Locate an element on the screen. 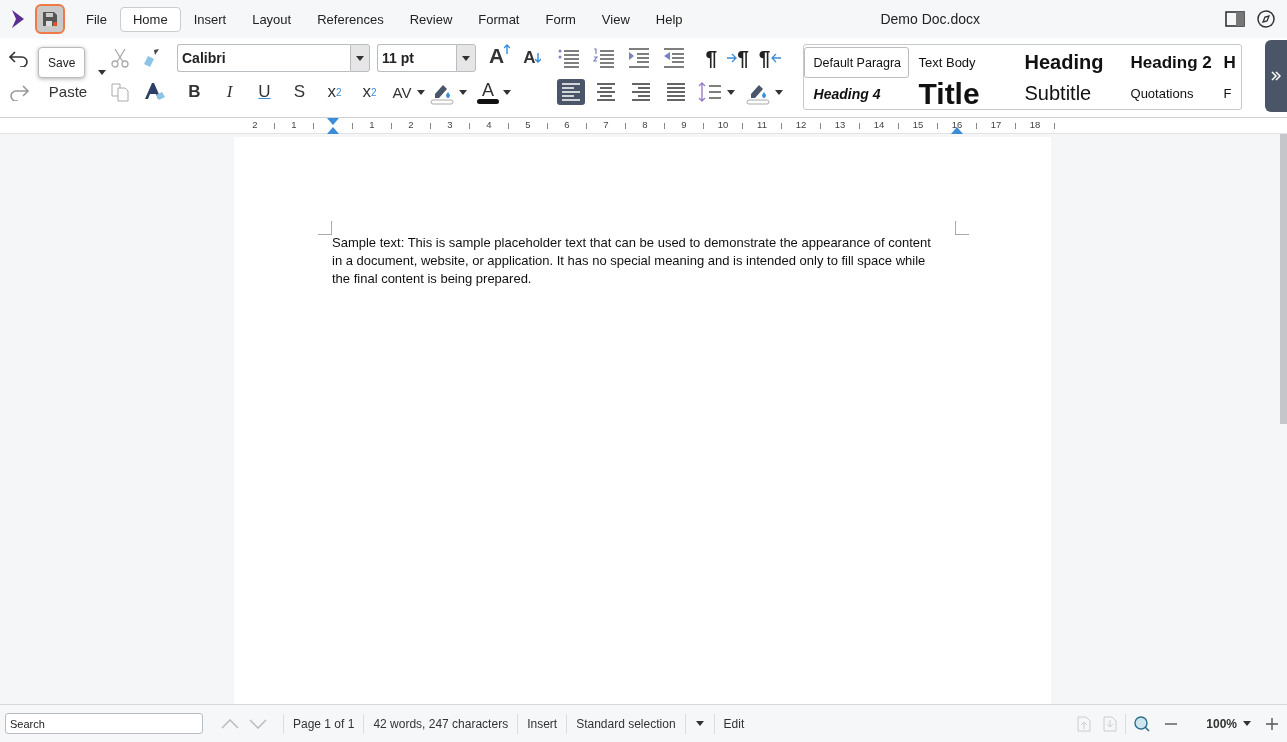 The height and width of the screenshot is (742, 1287). grow-font-button: A is located at coordinates (500, 58).